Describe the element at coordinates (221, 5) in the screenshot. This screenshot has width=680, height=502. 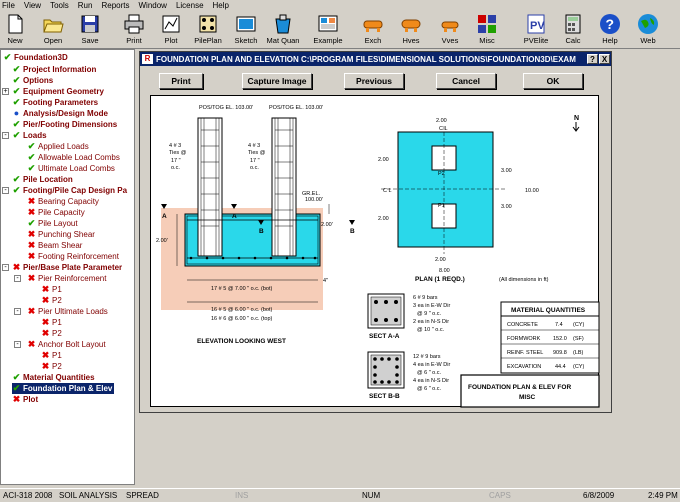
I see `menu-help: Help` at that location.